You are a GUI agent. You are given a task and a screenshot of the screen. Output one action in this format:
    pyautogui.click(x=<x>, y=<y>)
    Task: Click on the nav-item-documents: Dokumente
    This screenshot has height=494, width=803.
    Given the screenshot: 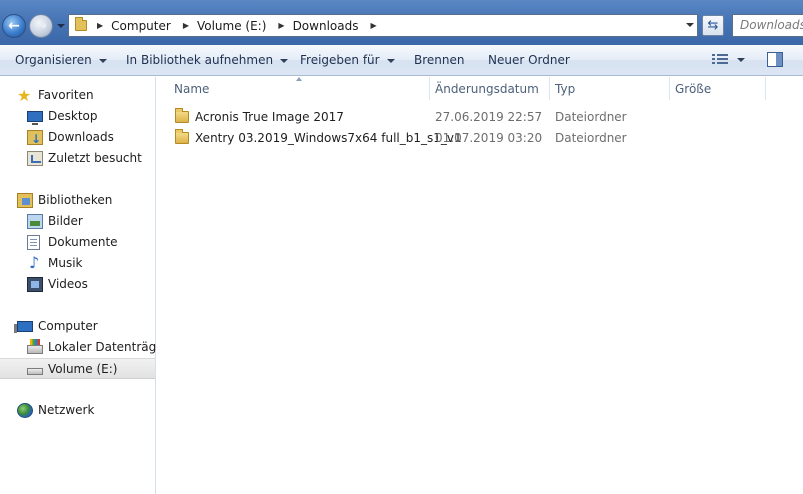 What is the action you would take?
    pyautogui.click(x=77, y=242)
    